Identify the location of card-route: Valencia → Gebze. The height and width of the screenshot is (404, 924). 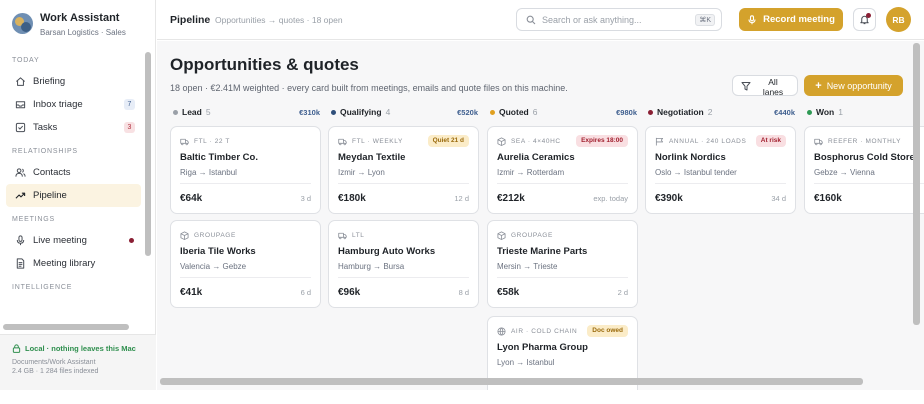
(213, 266).